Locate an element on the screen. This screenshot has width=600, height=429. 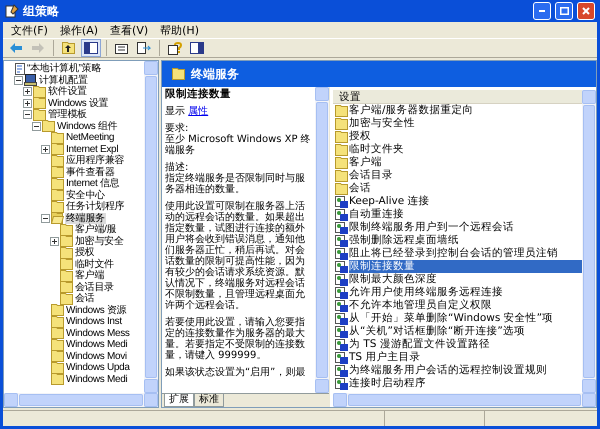
list-item: 客户端 is located at coordinates (366, 162).